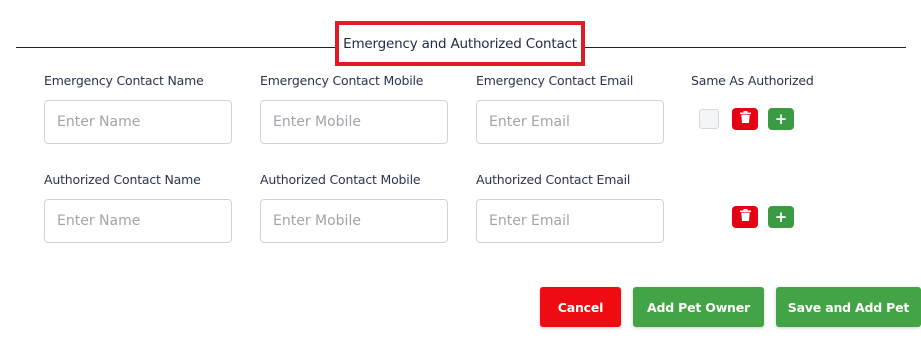 Image resolution: width=921 pixels, height=341 pixels. I want to click on emergency-email-label: Emergency Contact Email, so click(555, 80).